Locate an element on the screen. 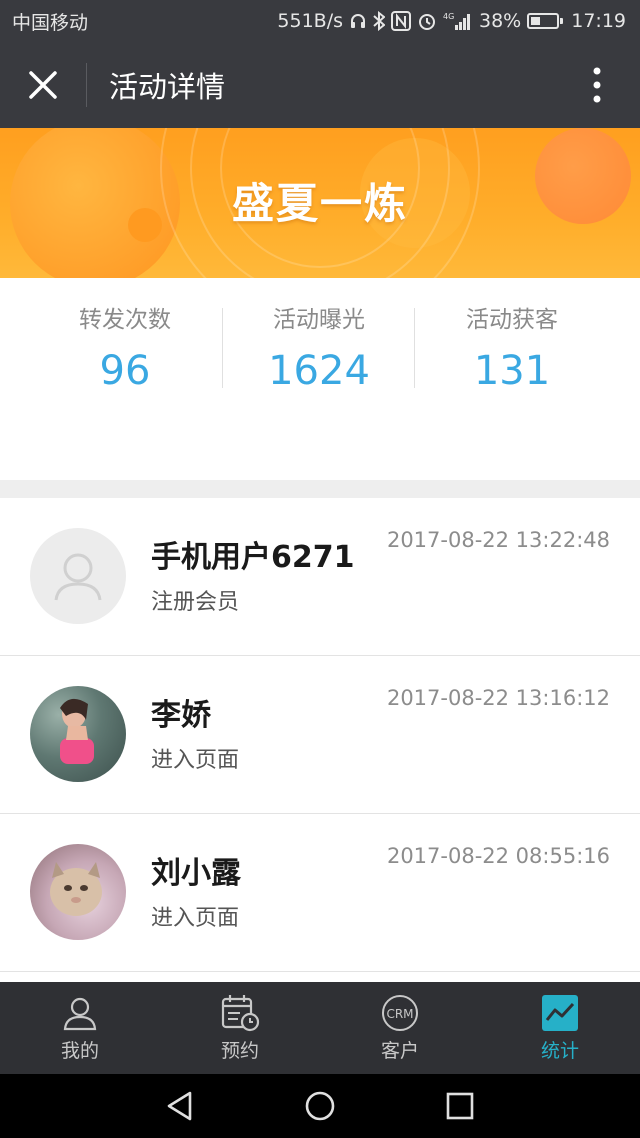  stat-label: 活动曝光 is located at coordinates (319, 320).